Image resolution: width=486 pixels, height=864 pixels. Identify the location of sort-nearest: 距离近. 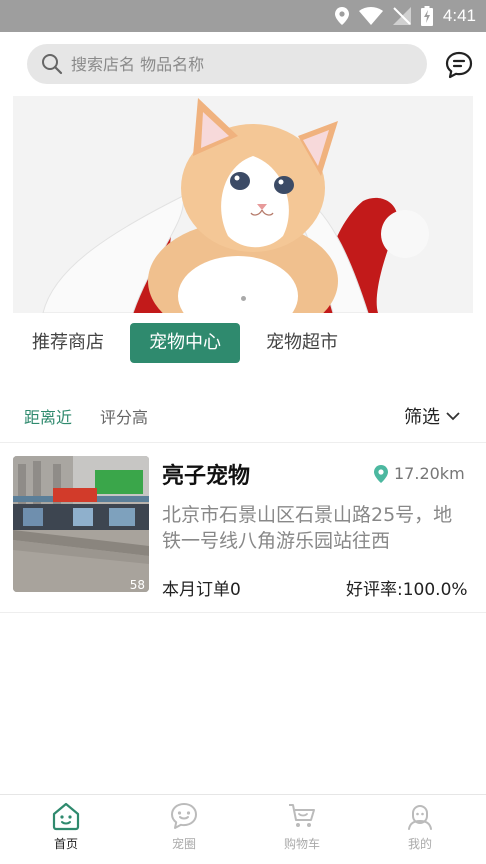
(48, 416).